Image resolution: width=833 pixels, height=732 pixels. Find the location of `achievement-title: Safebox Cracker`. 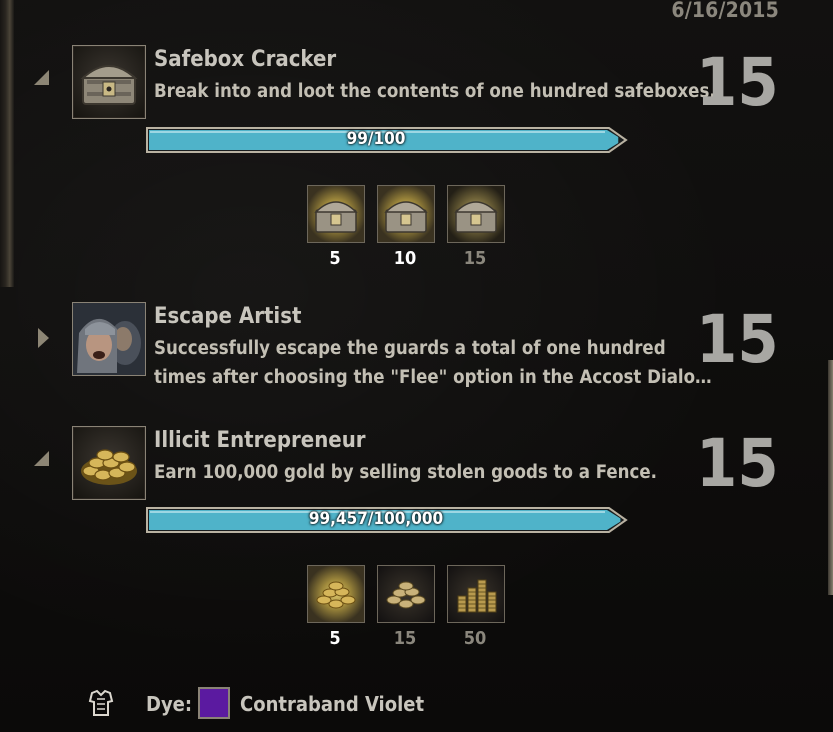

achievement-title: Safebox Cracker is located at coordinates (245, 59).